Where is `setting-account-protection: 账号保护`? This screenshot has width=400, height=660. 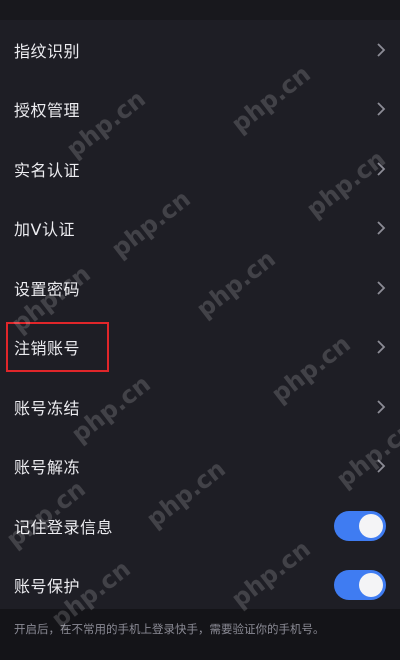 setting-account-protection: 账号保护 is located at coordinates (200, 585).